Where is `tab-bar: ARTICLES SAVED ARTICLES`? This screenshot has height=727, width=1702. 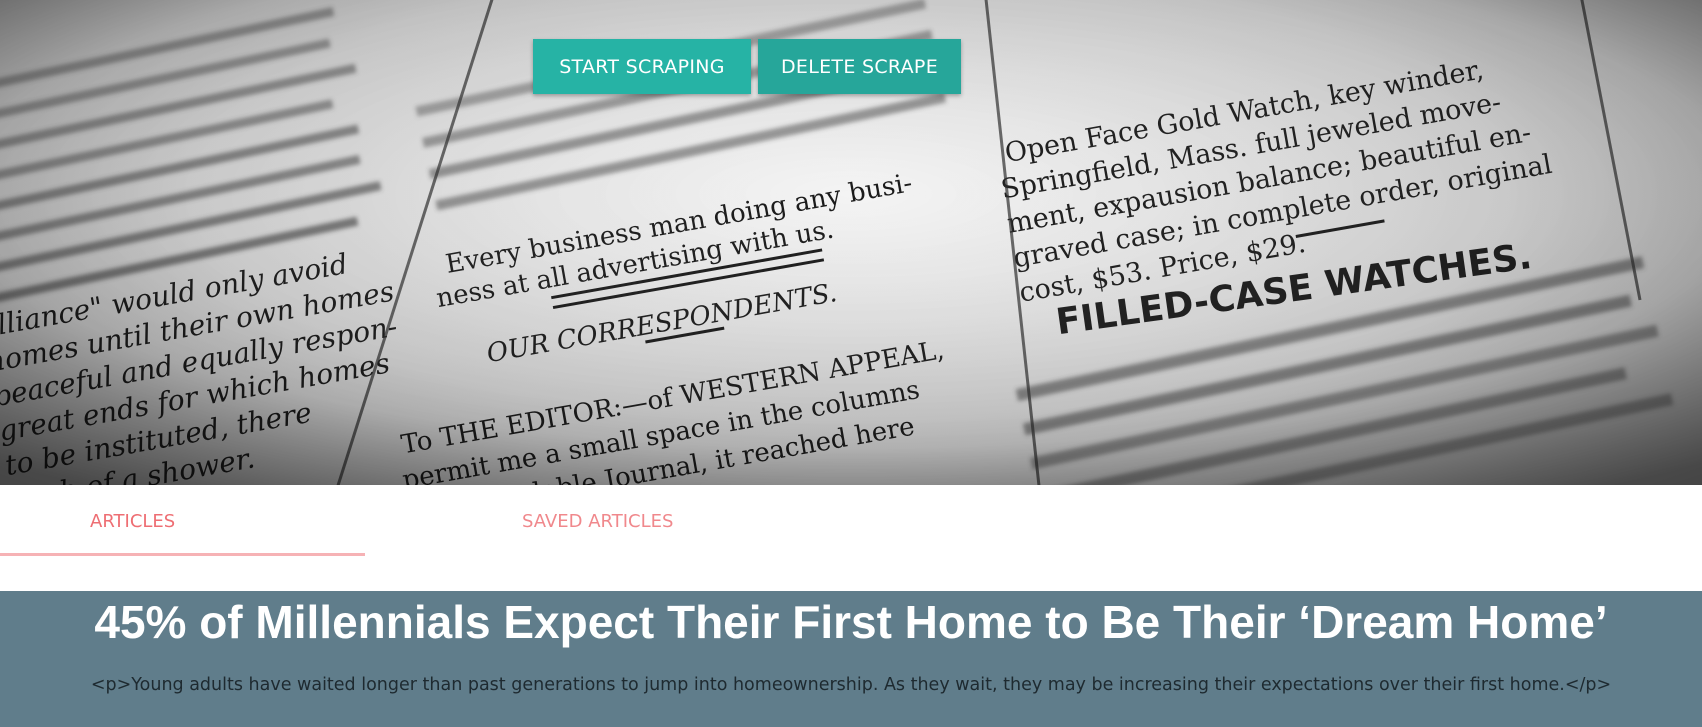
tab-bar: ARTICLES SAVED ARTICLES is located at coordinates (851, 520).